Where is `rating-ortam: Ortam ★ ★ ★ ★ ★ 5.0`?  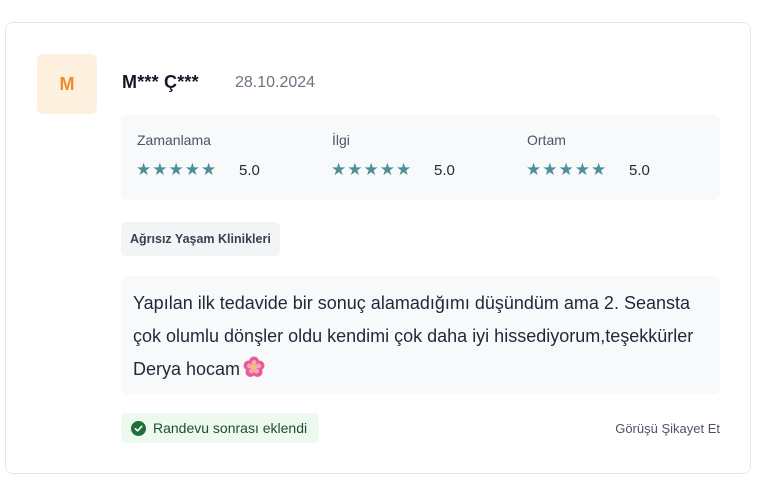
rating-ortam: Ortam ★ ★ ★ ★ ★ 5.0 is located at coordinates (609, 157).